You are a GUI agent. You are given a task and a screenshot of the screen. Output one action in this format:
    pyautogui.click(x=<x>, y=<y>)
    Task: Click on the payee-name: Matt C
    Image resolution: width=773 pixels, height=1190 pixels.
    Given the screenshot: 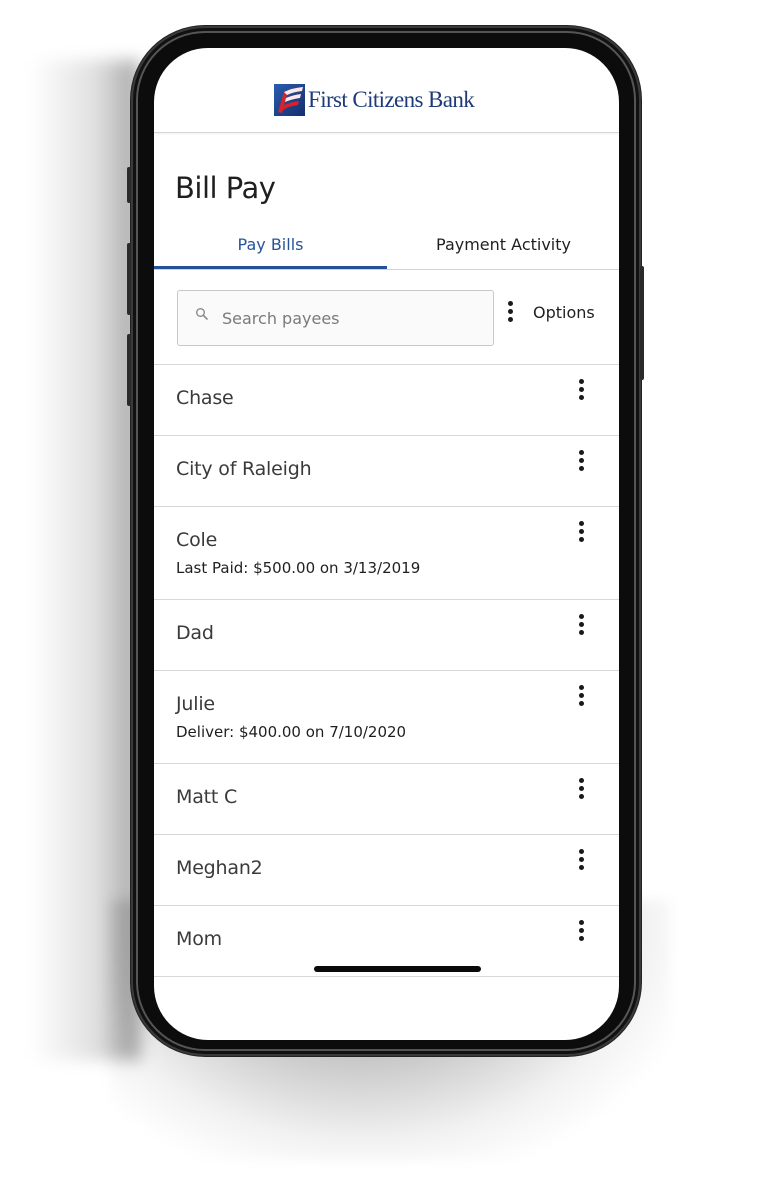 What is the action you would take?
    pyautogui.click(x=207, y=797)
    